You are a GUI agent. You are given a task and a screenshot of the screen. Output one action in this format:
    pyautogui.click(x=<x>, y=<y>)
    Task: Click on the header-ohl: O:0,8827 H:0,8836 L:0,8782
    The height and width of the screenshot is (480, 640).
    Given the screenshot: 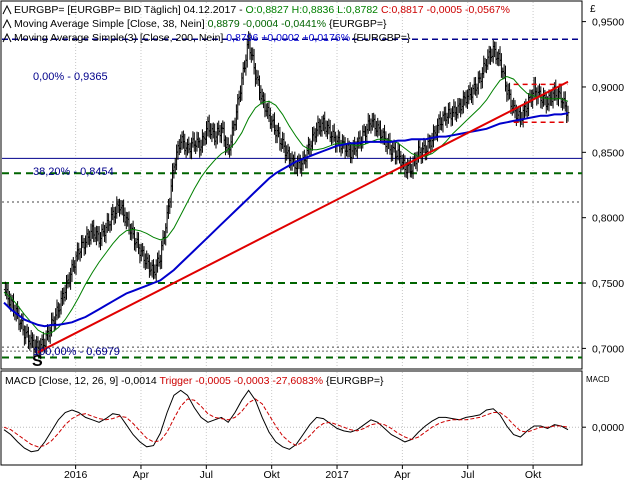 What is the action you would take?
    pyautogui.click(x=313, y=10)
    